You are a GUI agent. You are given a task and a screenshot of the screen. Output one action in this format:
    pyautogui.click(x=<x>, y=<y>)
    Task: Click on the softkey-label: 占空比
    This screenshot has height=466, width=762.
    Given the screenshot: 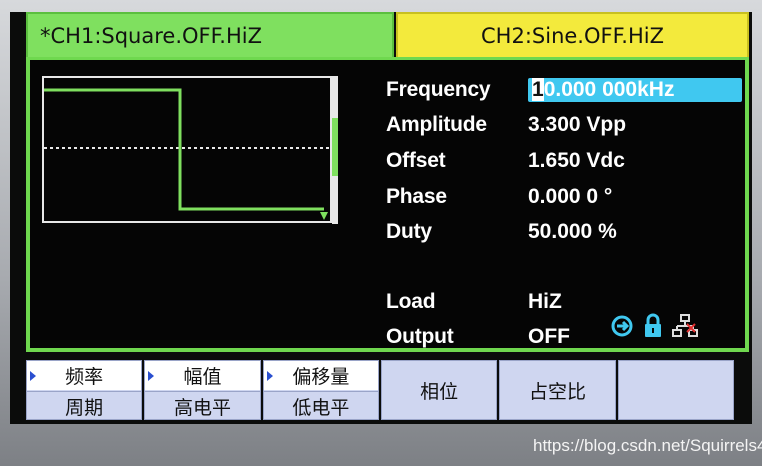 What is the action you would take?
    pyautogui.click(x=557, y=391)
    